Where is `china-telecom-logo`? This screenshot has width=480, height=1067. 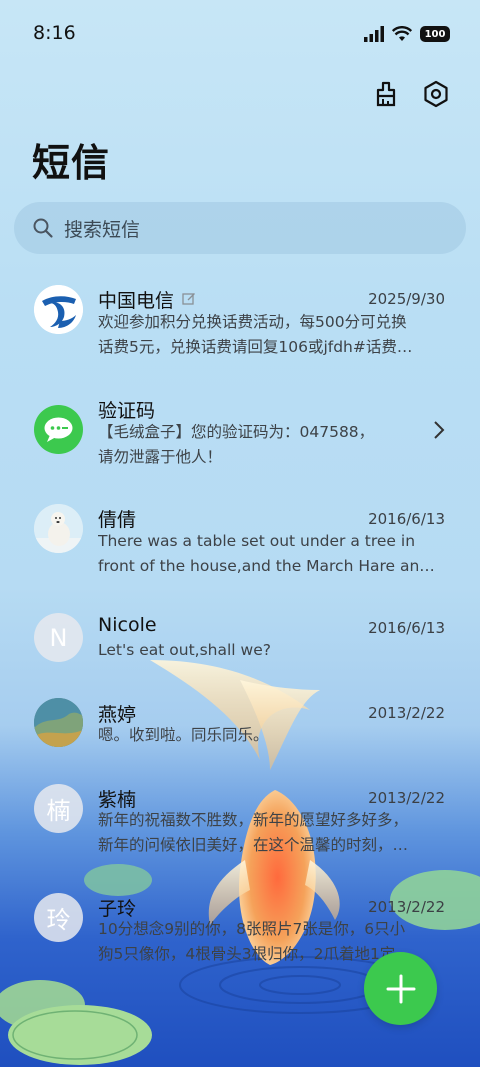 china-telecom-logo is located at coordinates (58, 309).